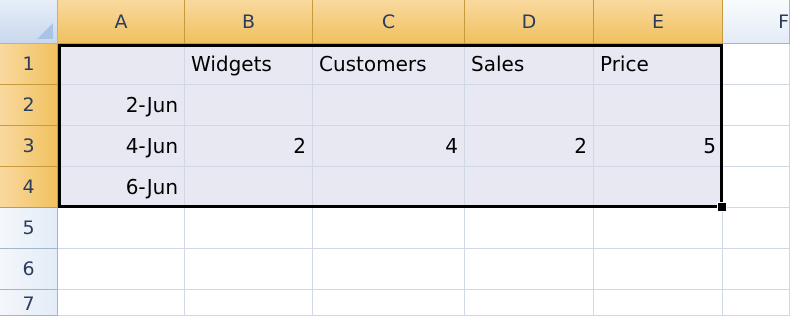 The image size is (790, 316). Describe the element at coordinates (529, 187) in the screenshot. I see `cell-d4` at that location.